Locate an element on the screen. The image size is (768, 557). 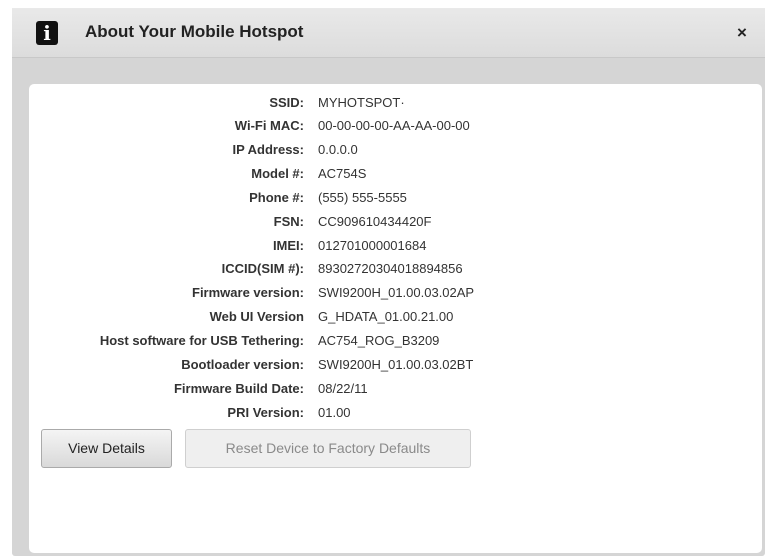
detail-label: Firmware version: is located at coordinates (248, 292).